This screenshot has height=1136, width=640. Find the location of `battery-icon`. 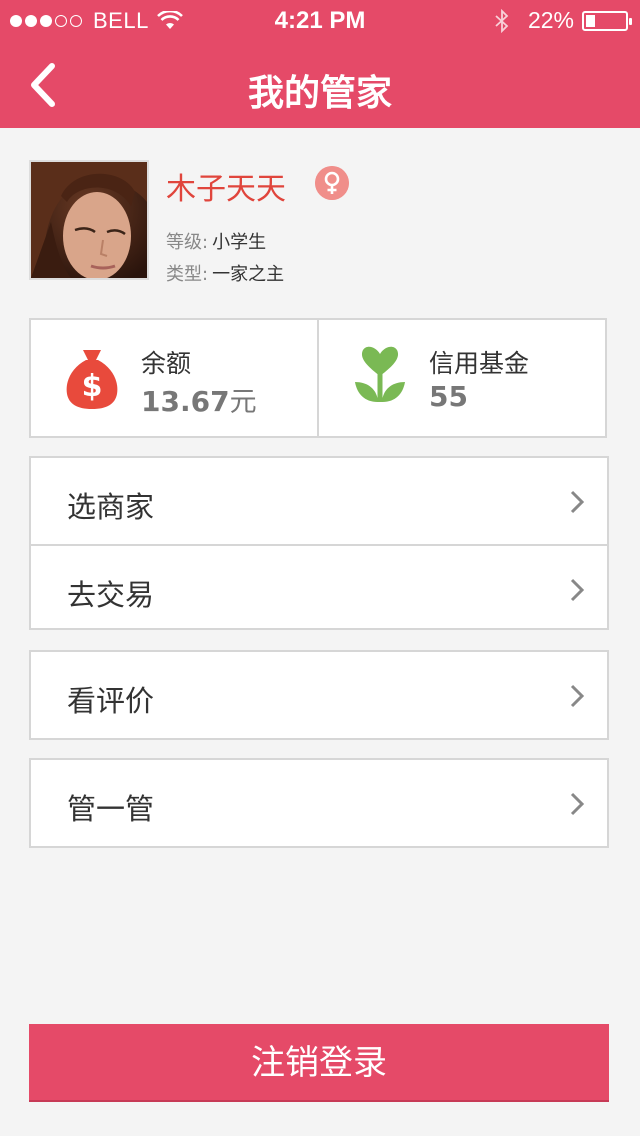

battery-icon is located at coordinates (607, 20).